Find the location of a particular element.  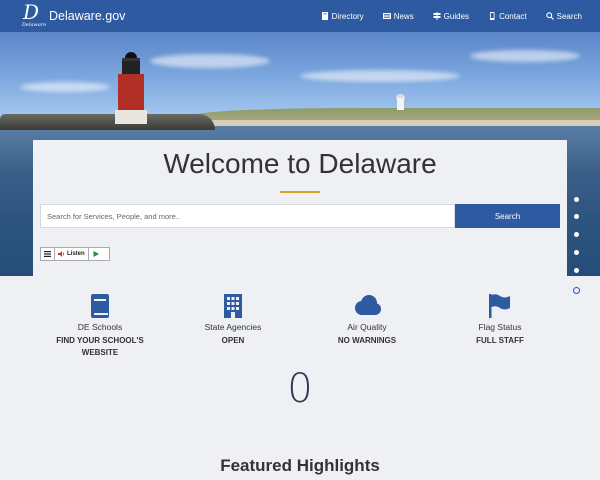

featured-highlights-heading: Featured Highlights is located at coordinates (300, 465).